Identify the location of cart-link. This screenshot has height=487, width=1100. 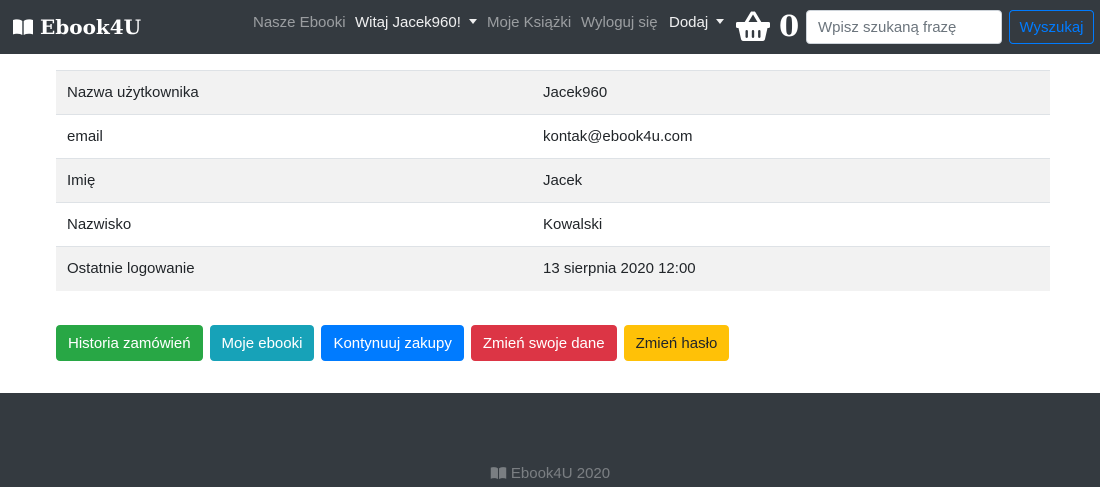
(753, 28).